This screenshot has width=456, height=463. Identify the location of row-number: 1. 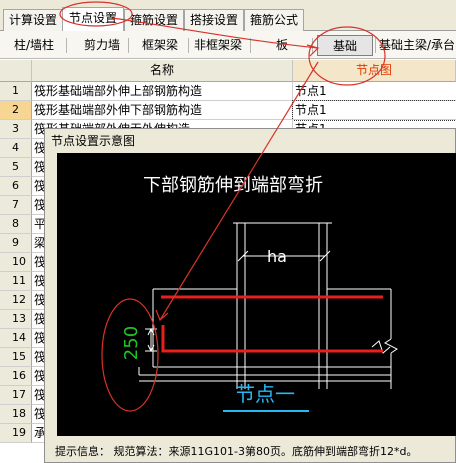
(16, 91).